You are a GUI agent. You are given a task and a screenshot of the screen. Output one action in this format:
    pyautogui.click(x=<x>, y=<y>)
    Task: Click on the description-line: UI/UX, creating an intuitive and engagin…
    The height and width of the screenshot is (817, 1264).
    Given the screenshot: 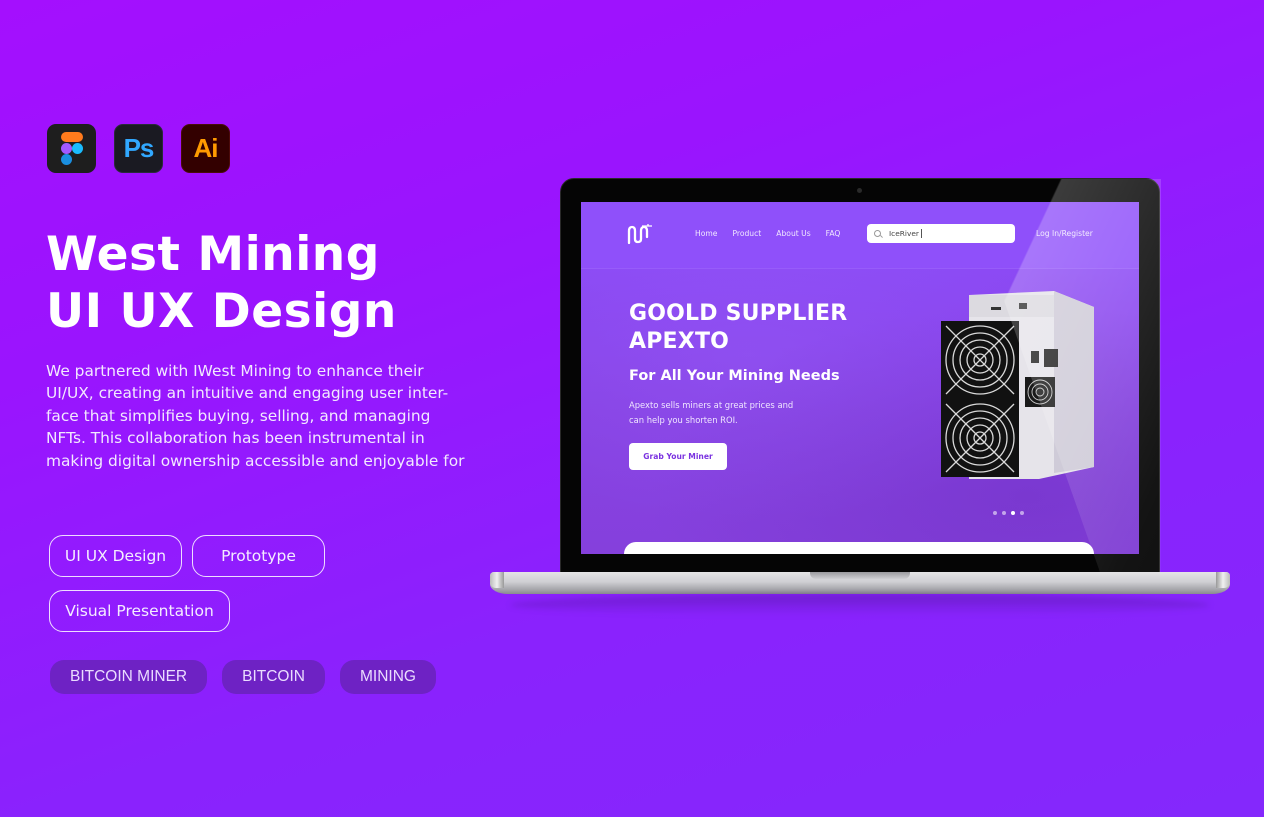 What is the action you would take?
    pyautogui.click(x=247, y=393)
    